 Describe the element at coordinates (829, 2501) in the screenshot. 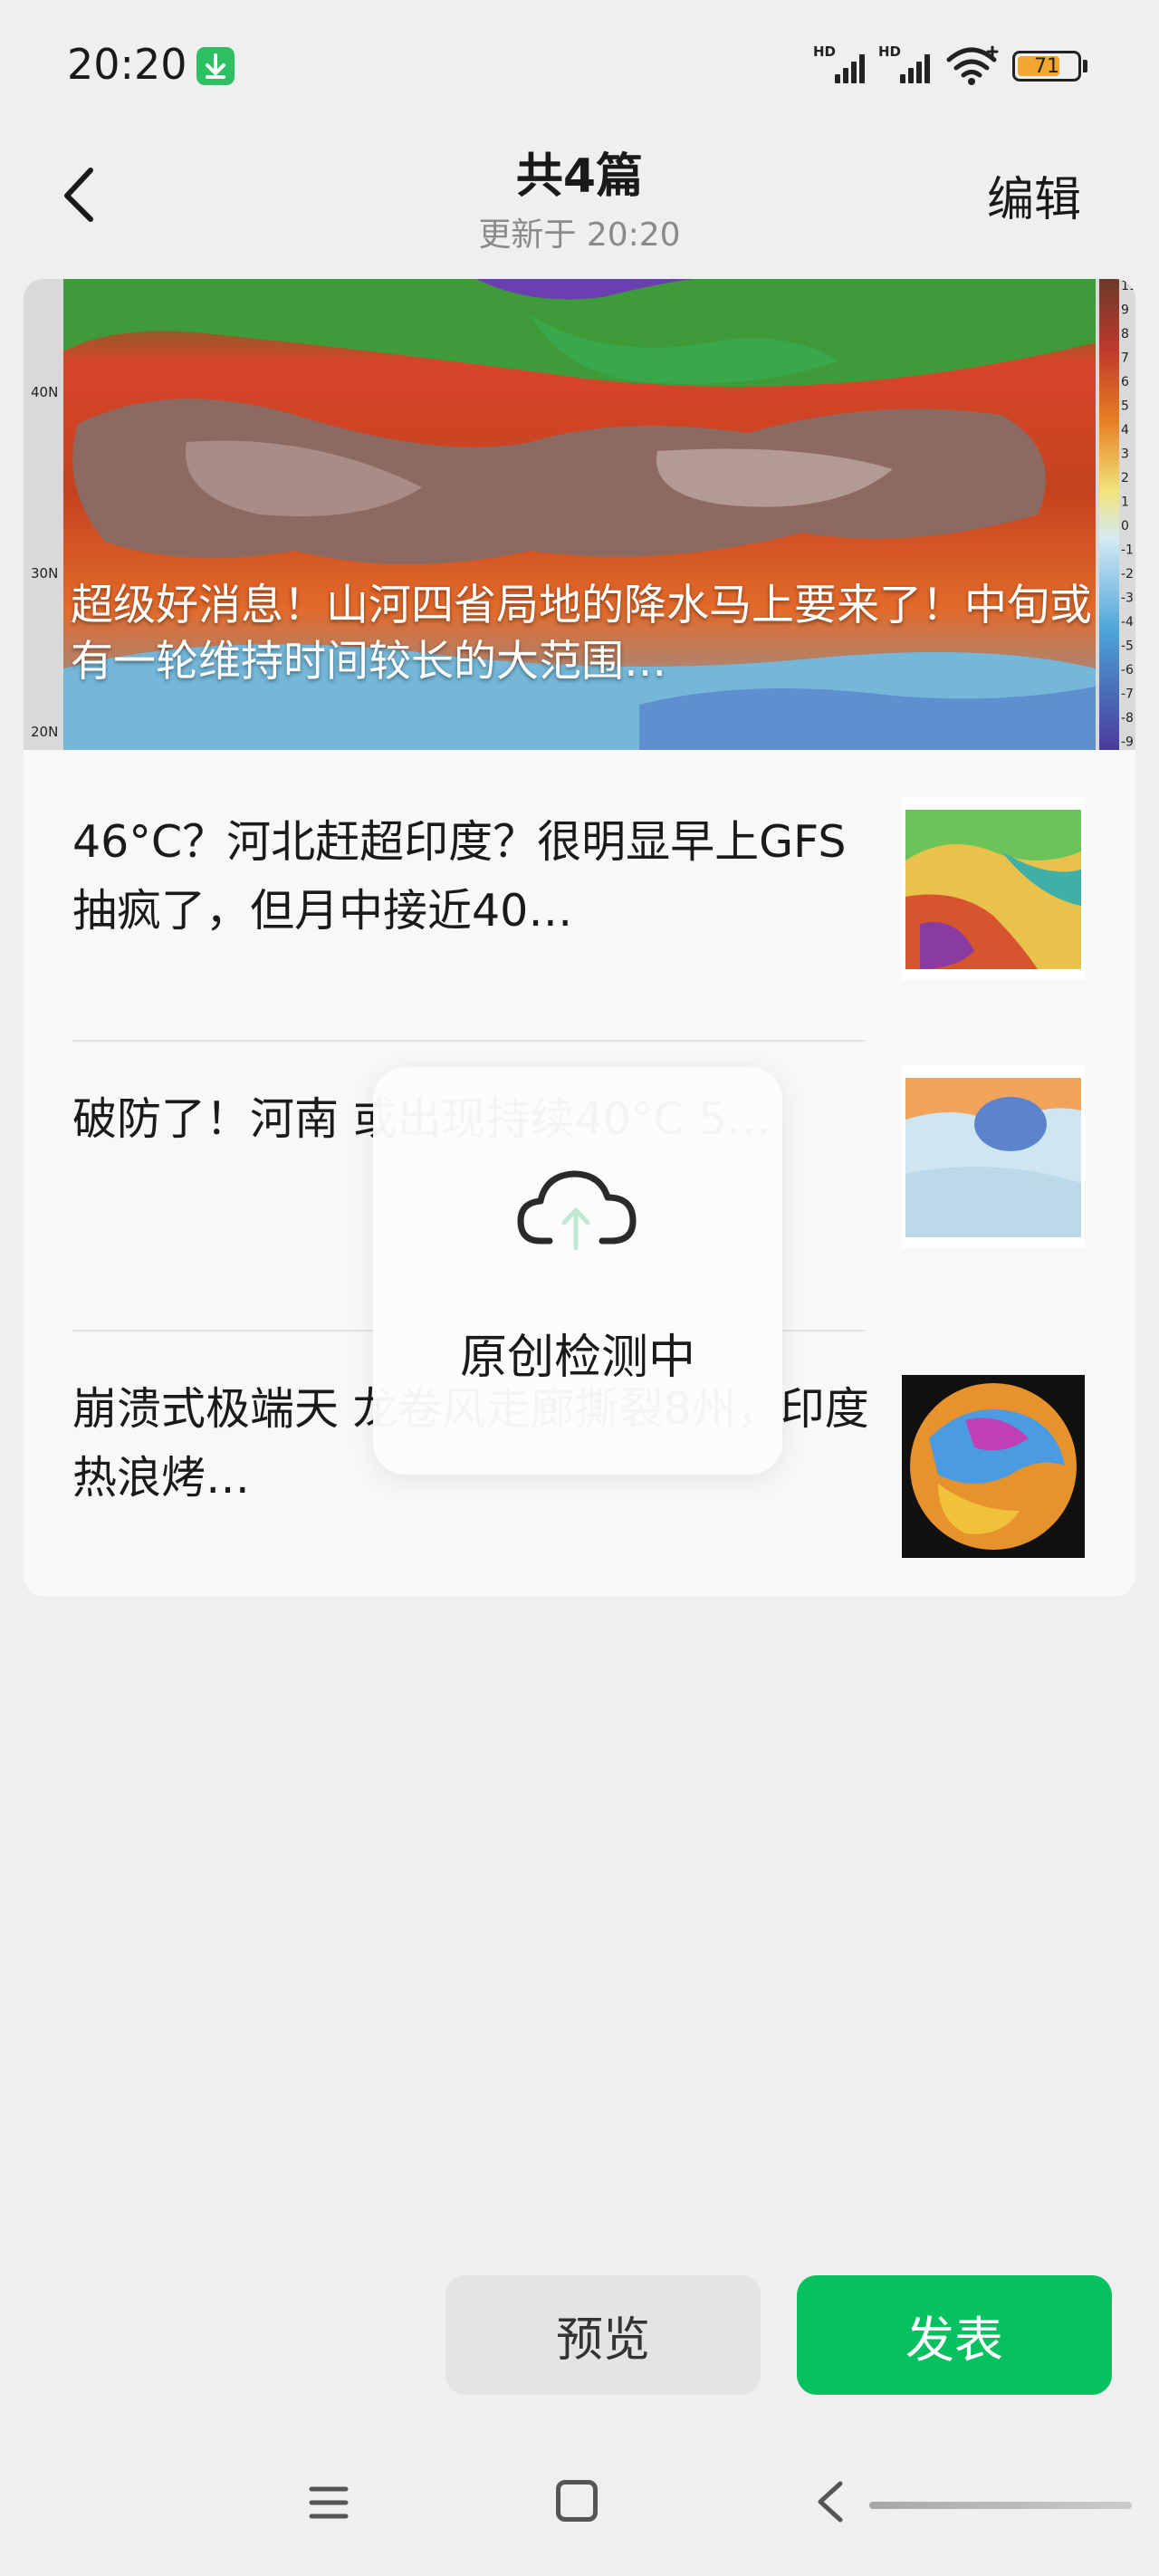

I see `back-icon` at that location.